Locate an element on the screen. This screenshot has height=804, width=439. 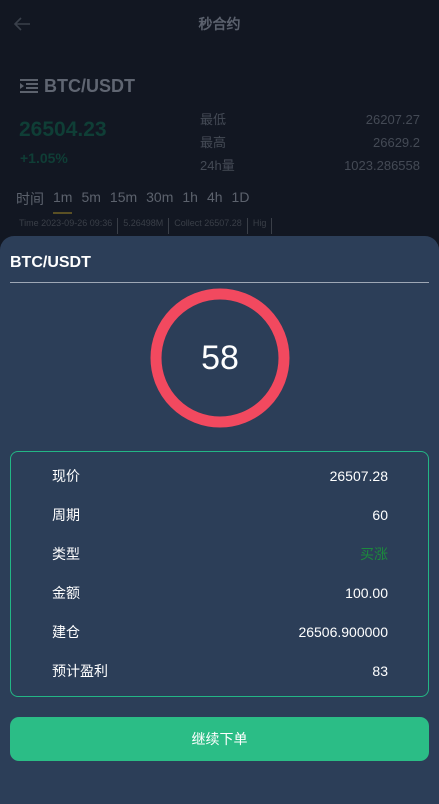
price-change: +1.05% is located at coordinates (44, 158).